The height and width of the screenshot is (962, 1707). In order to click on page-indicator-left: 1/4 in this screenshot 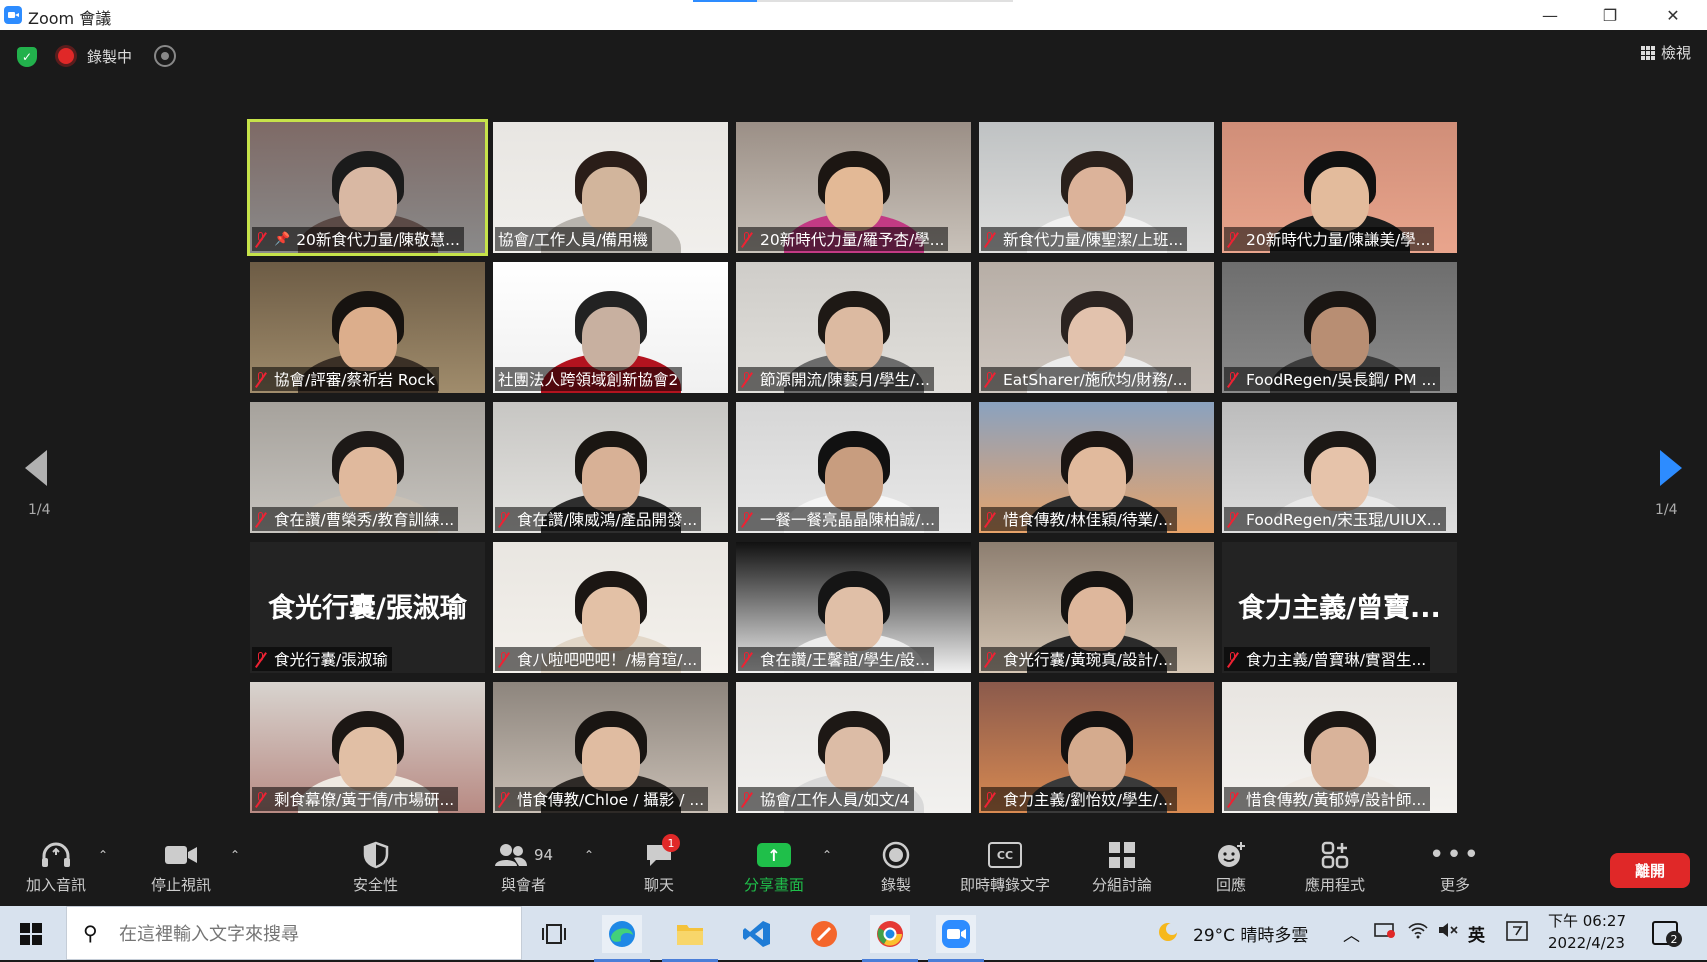, I will do `click(39, 510)`.